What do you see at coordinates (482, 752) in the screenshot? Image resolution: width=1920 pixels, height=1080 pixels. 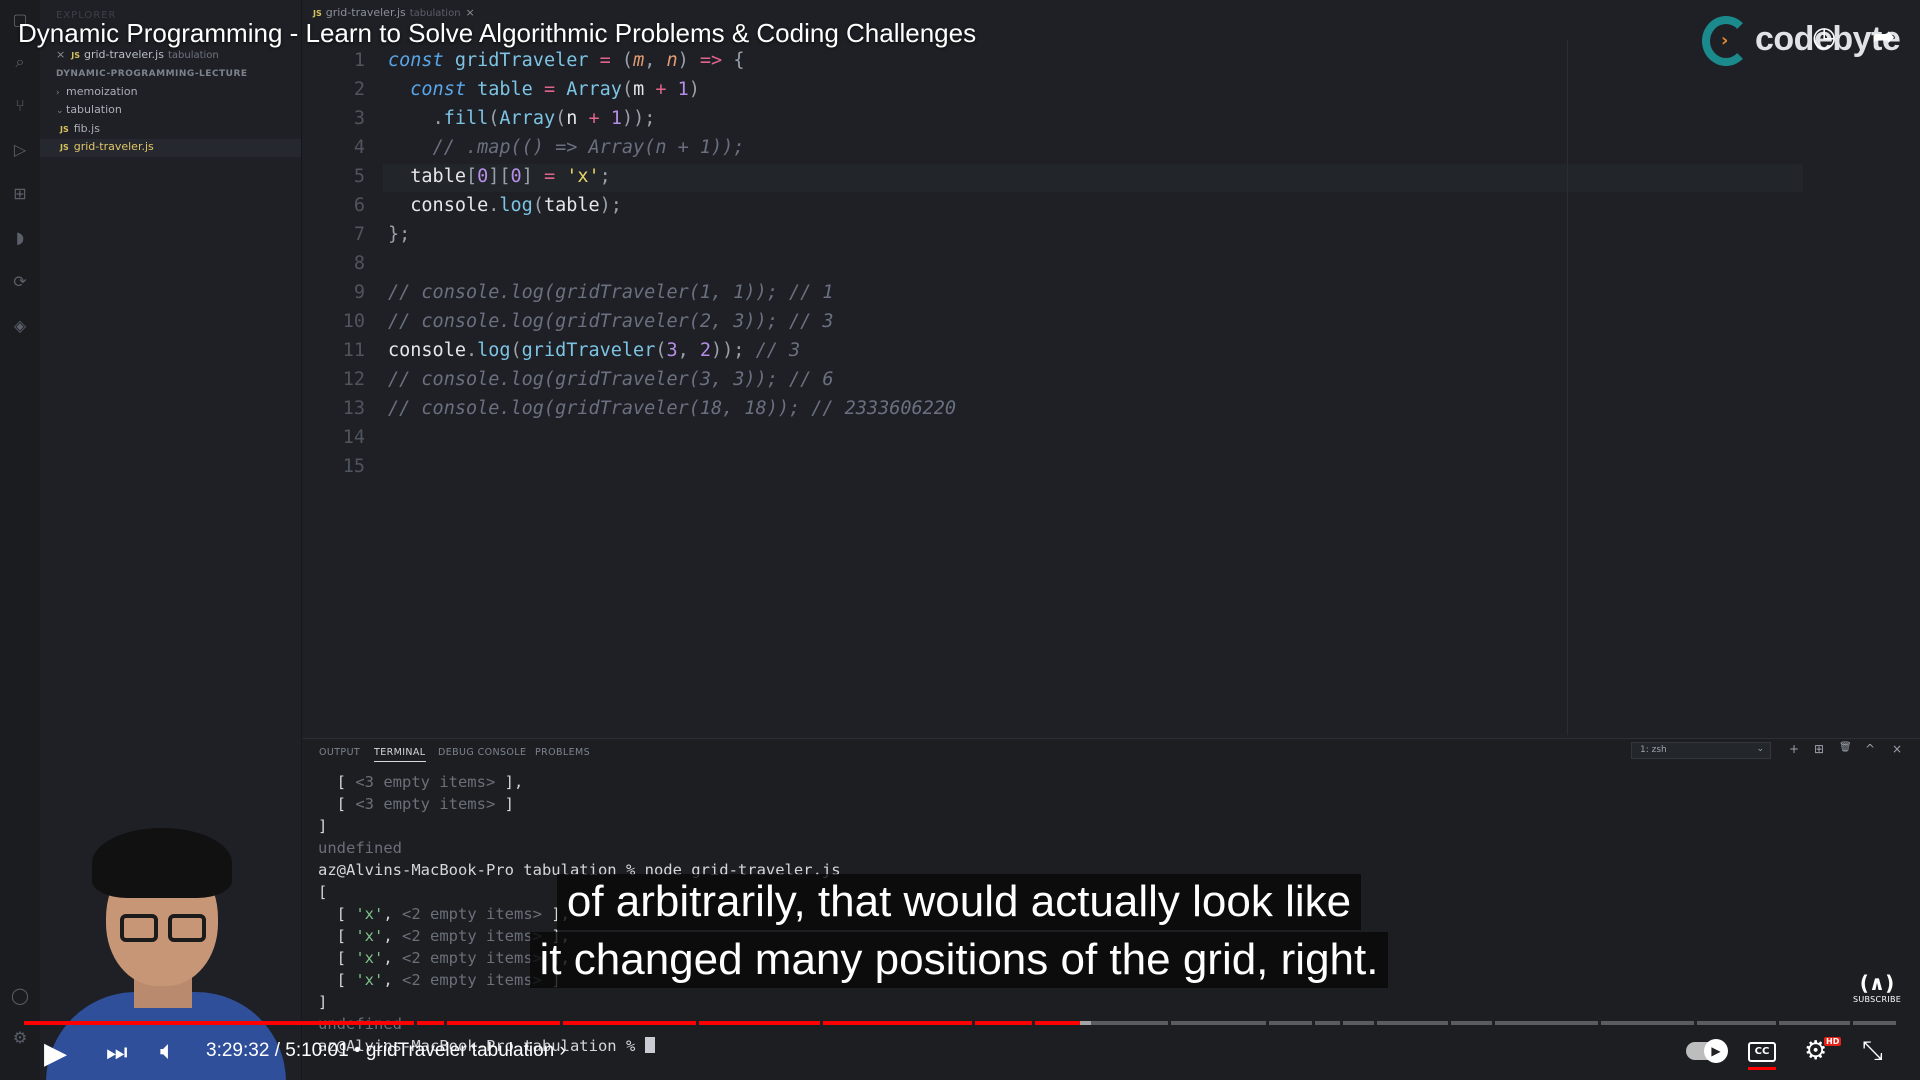 I see `tab-debug-console: DEBUG CONSOLE` at bounding box center [482, 752].